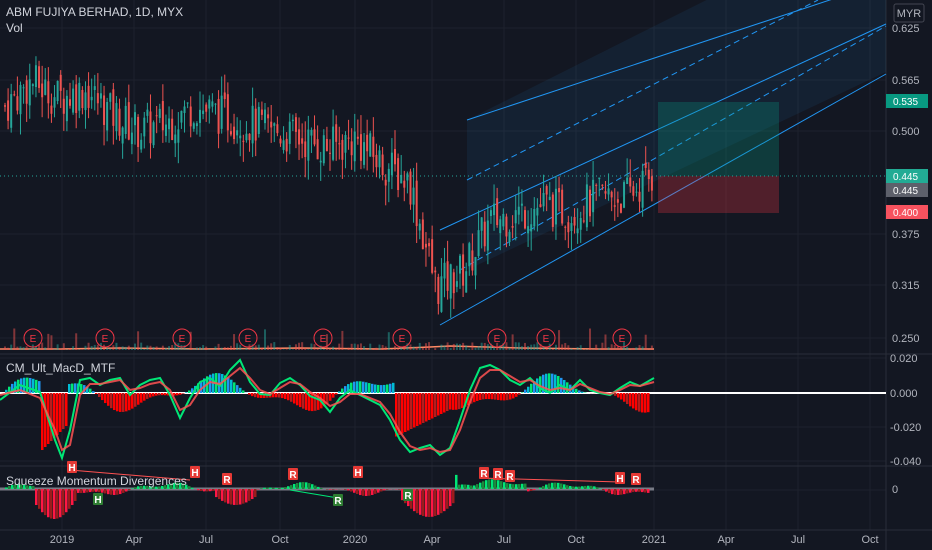 This screenshot has height=550, width=932. What do you see at coordinates (105, 339) in the screenshot?
I see `earnings-marker-label: E` at bounding box center [105, 339].